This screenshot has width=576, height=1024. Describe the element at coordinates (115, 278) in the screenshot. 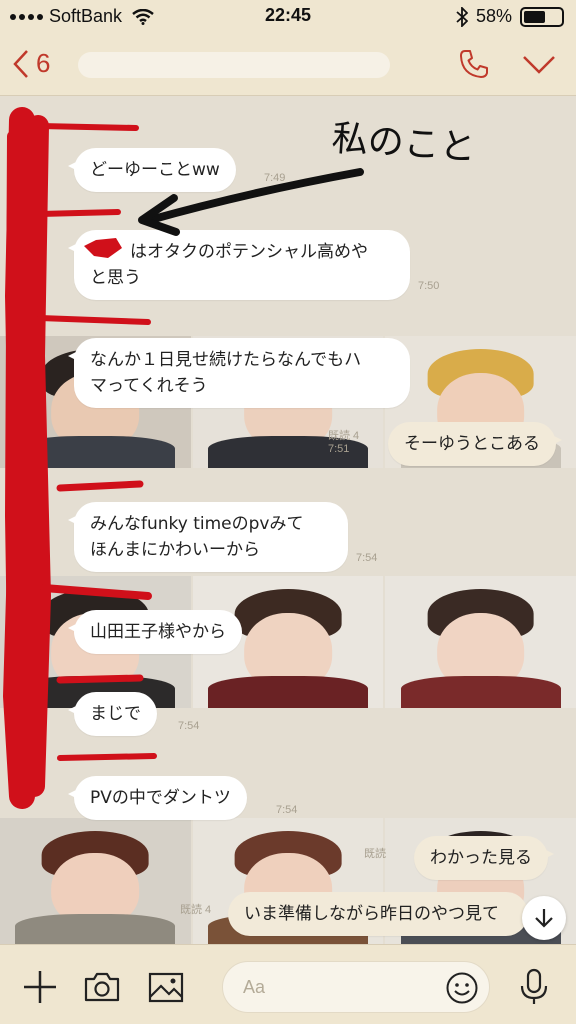

I see `message-text-line: と思う` at that location.